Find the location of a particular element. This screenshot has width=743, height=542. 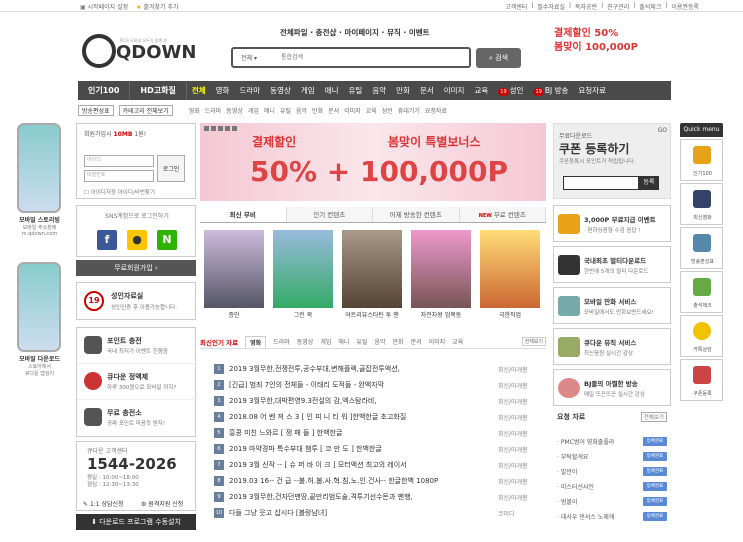

request-item: · 범볼이 등록완료 is located at coordinates (612, 501).